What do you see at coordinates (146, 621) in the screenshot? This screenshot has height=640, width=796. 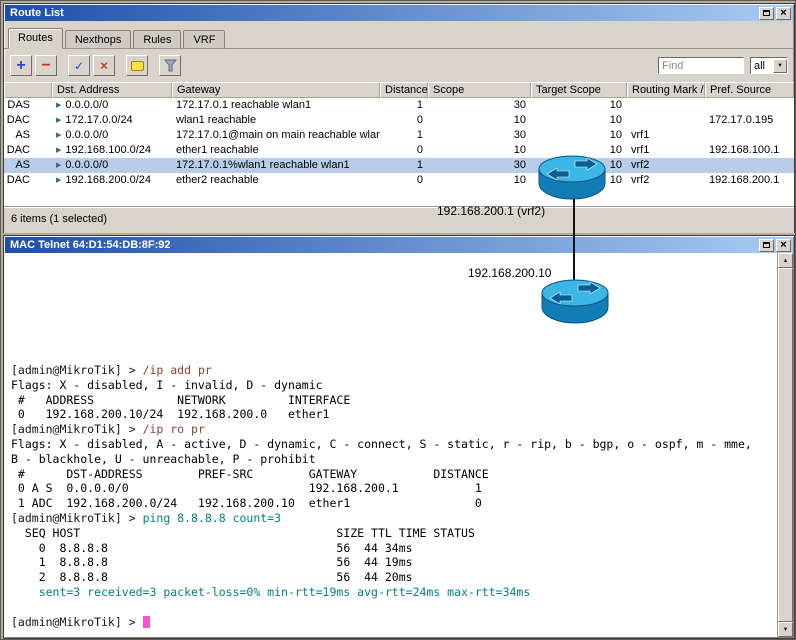 I see `terminal-cursor` at bounding box center [146, 621].